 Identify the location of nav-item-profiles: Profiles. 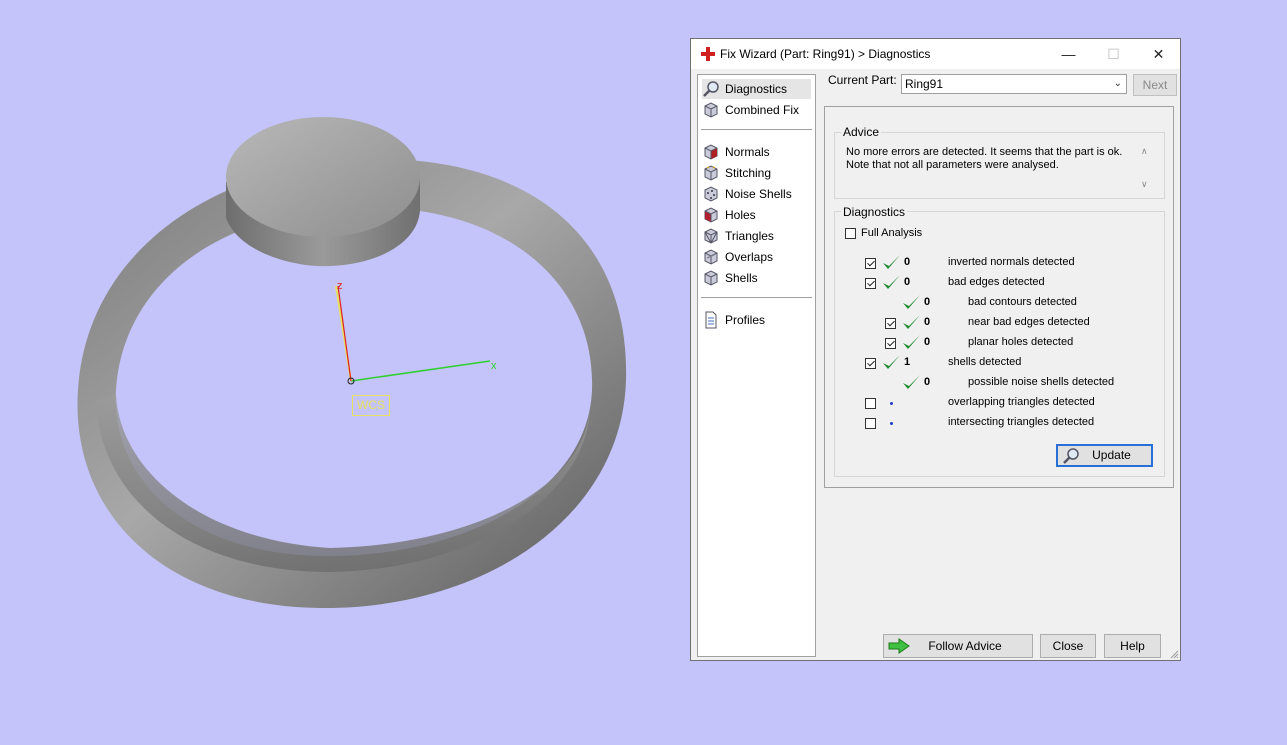
(756, 320).